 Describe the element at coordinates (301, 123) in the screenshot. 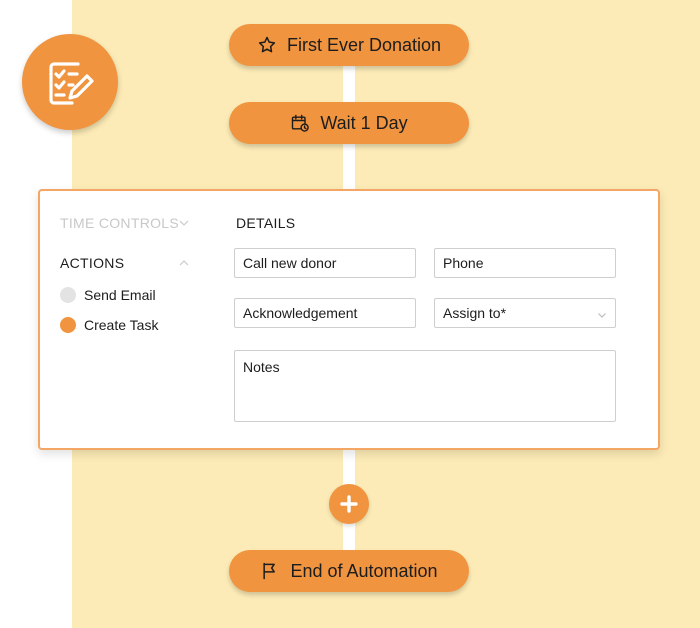

I see `calendar-clock-icon` at that location.